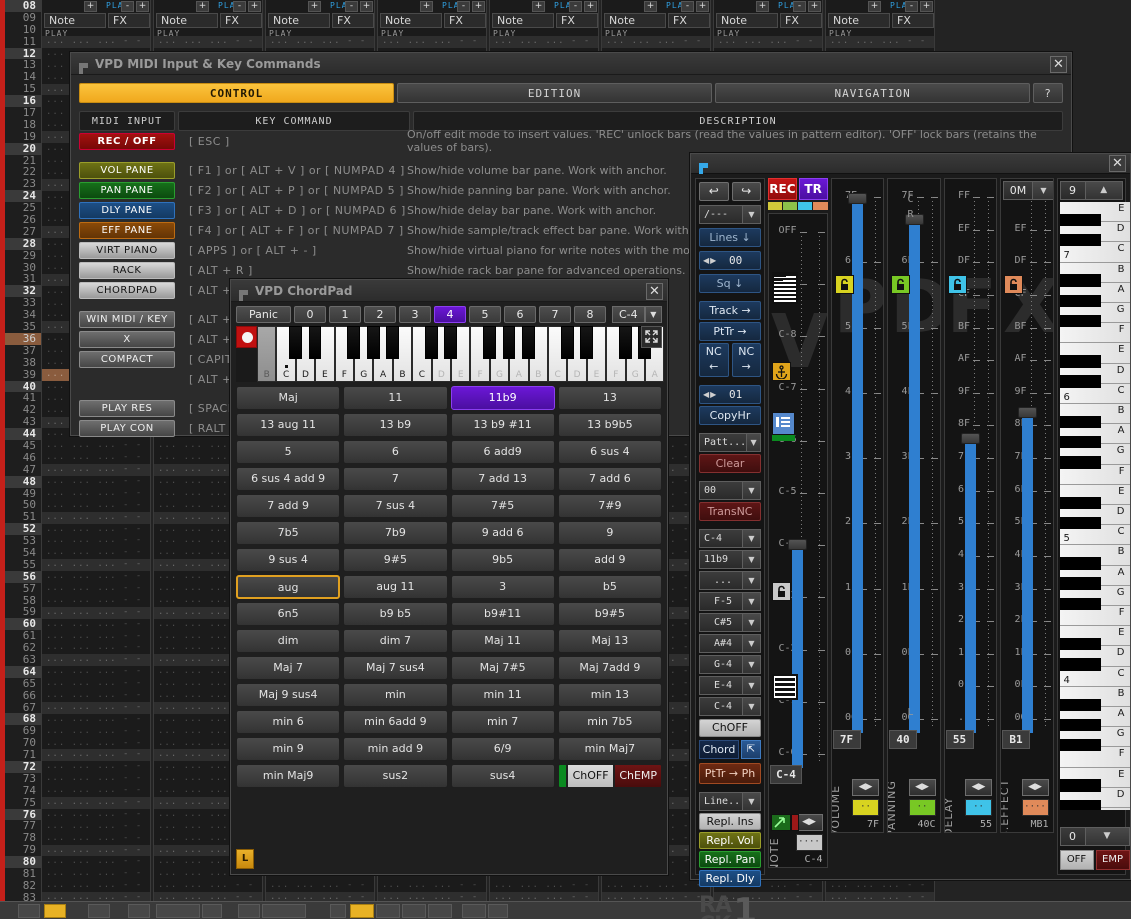 This screenshot has height=919, width=1131. Describe the element at coordinates (653, 314) in the screenshot. I see `chordpad-chevron-down-icon: ▼` at that location.